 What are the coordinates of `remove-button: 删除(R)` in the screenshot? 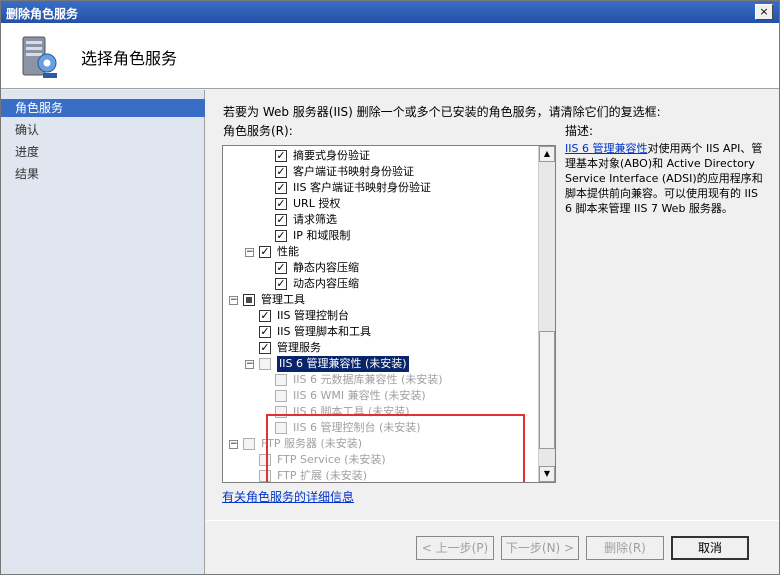 It's located at (625, 548).